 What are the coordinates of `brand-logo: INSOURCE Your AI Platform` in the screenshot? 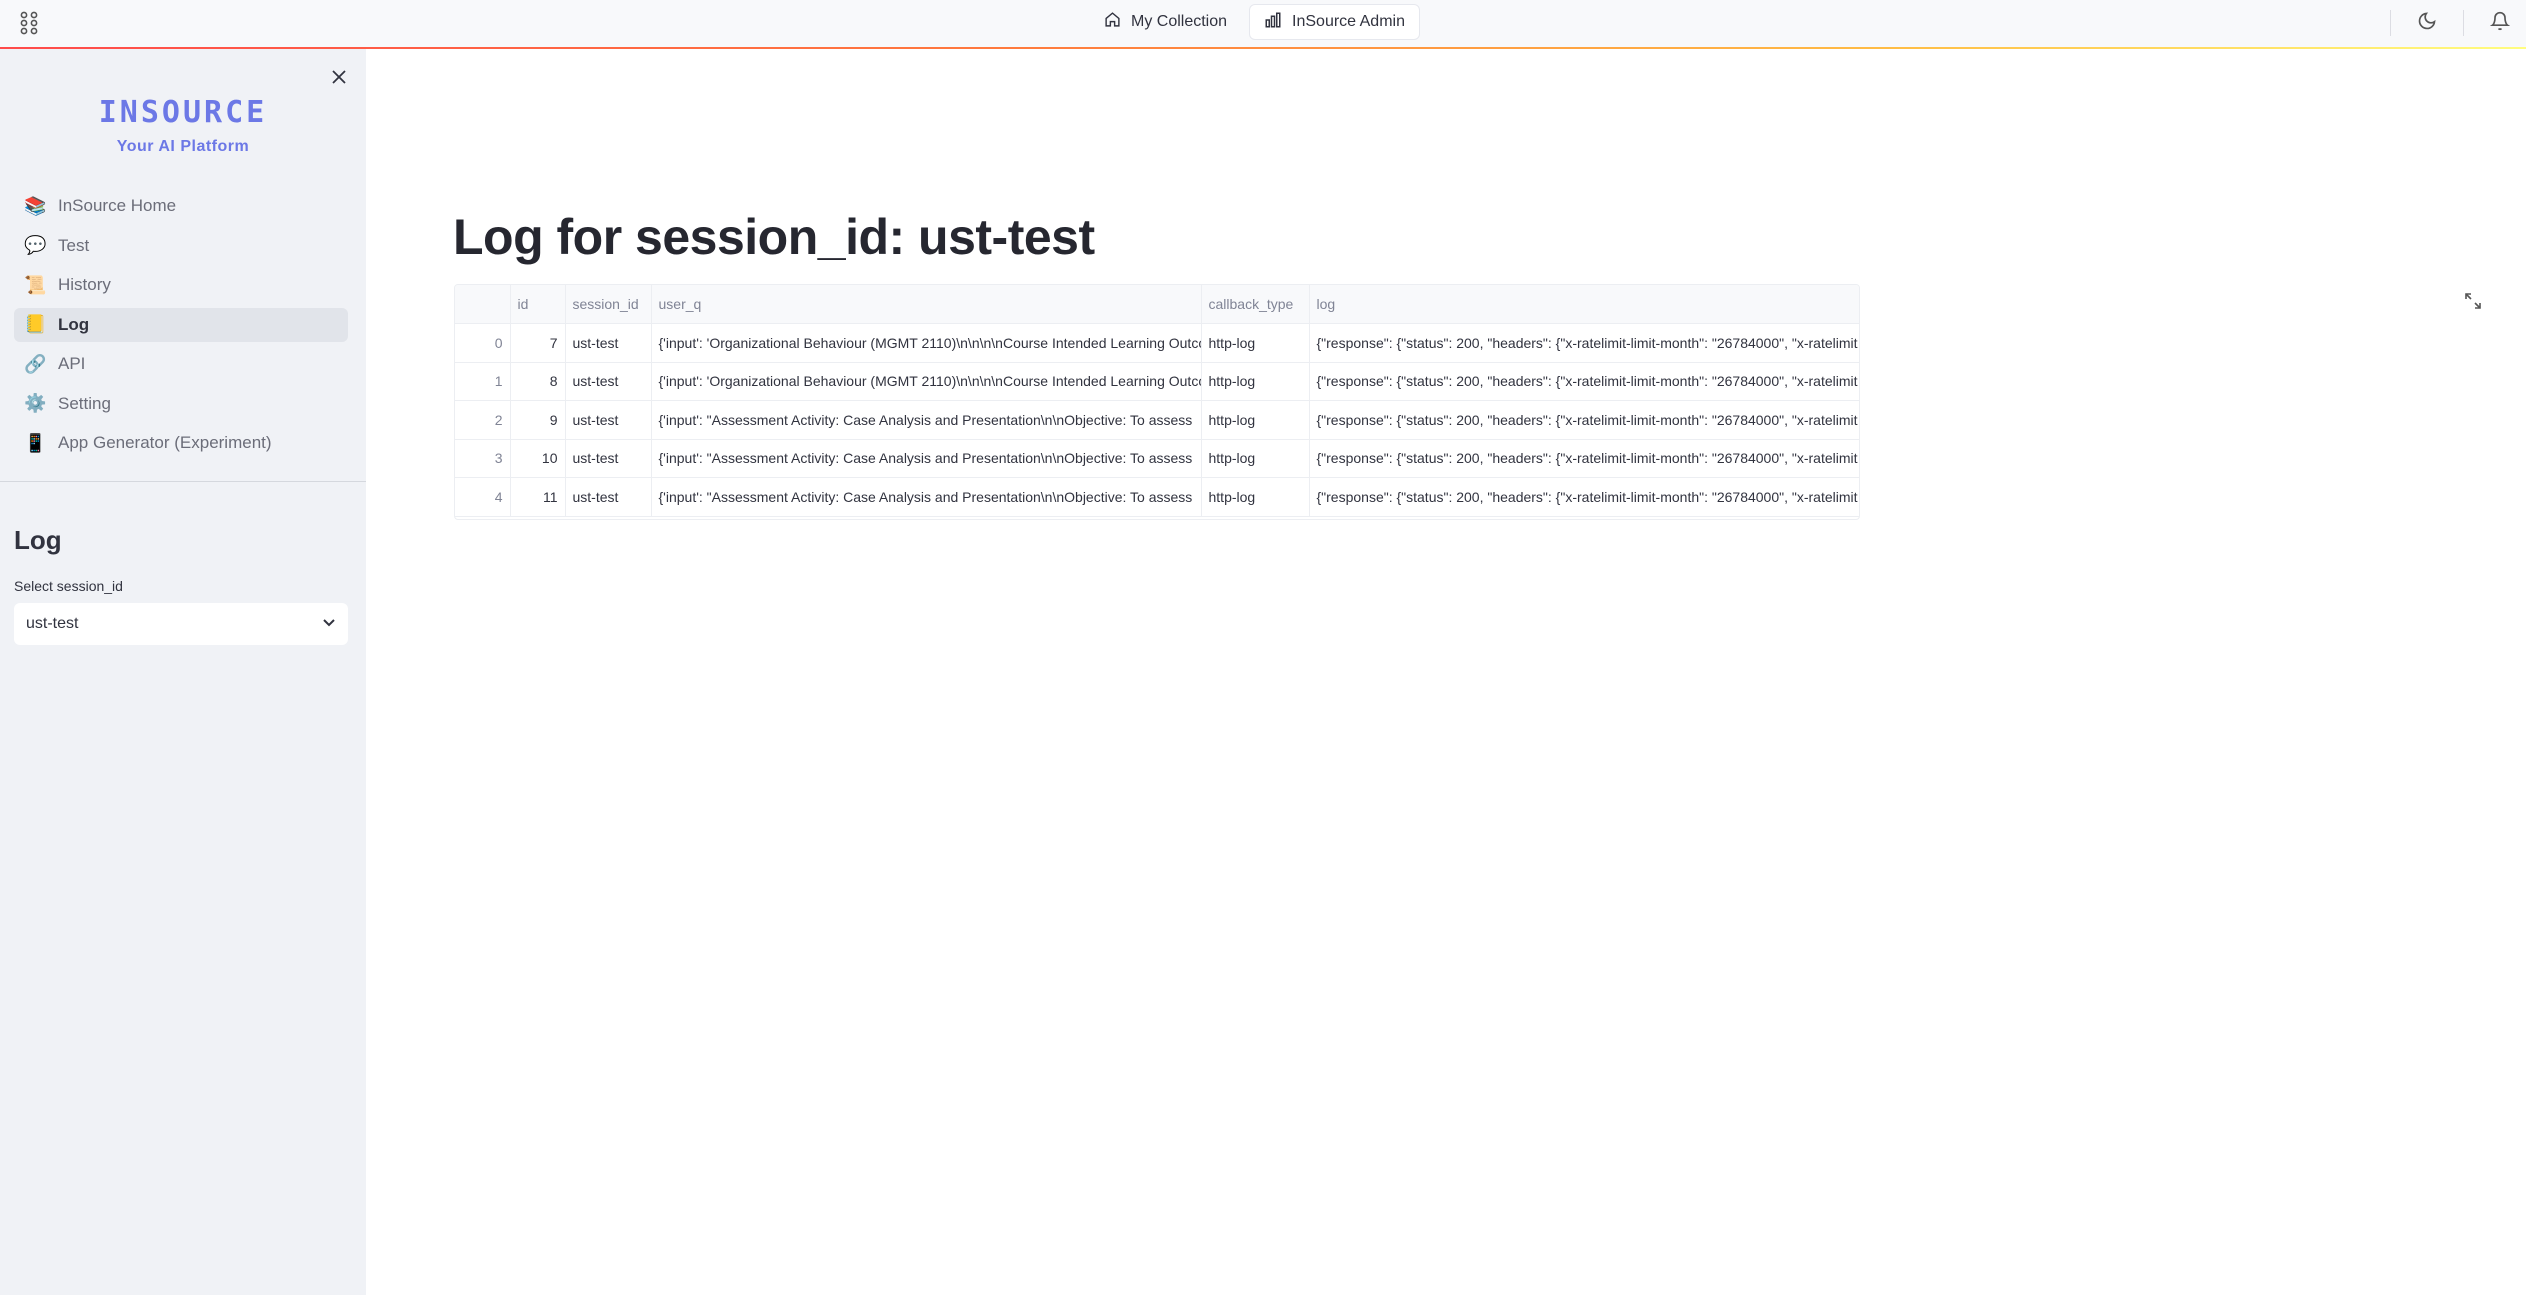 It's located at (183, 125).